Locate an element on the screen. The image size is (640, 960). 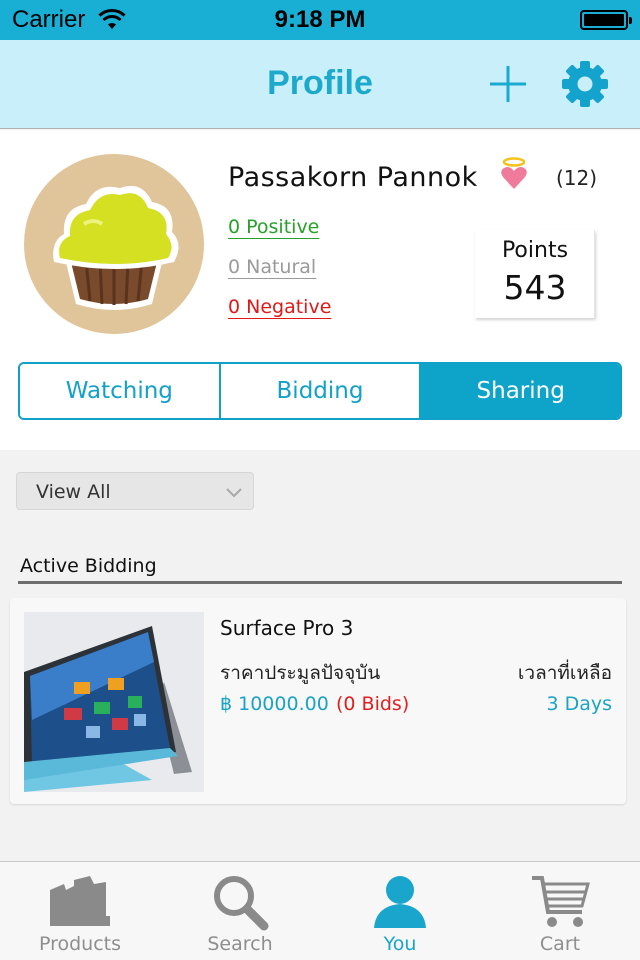
tab-cart: Cart is located at coordinates (560, 911).